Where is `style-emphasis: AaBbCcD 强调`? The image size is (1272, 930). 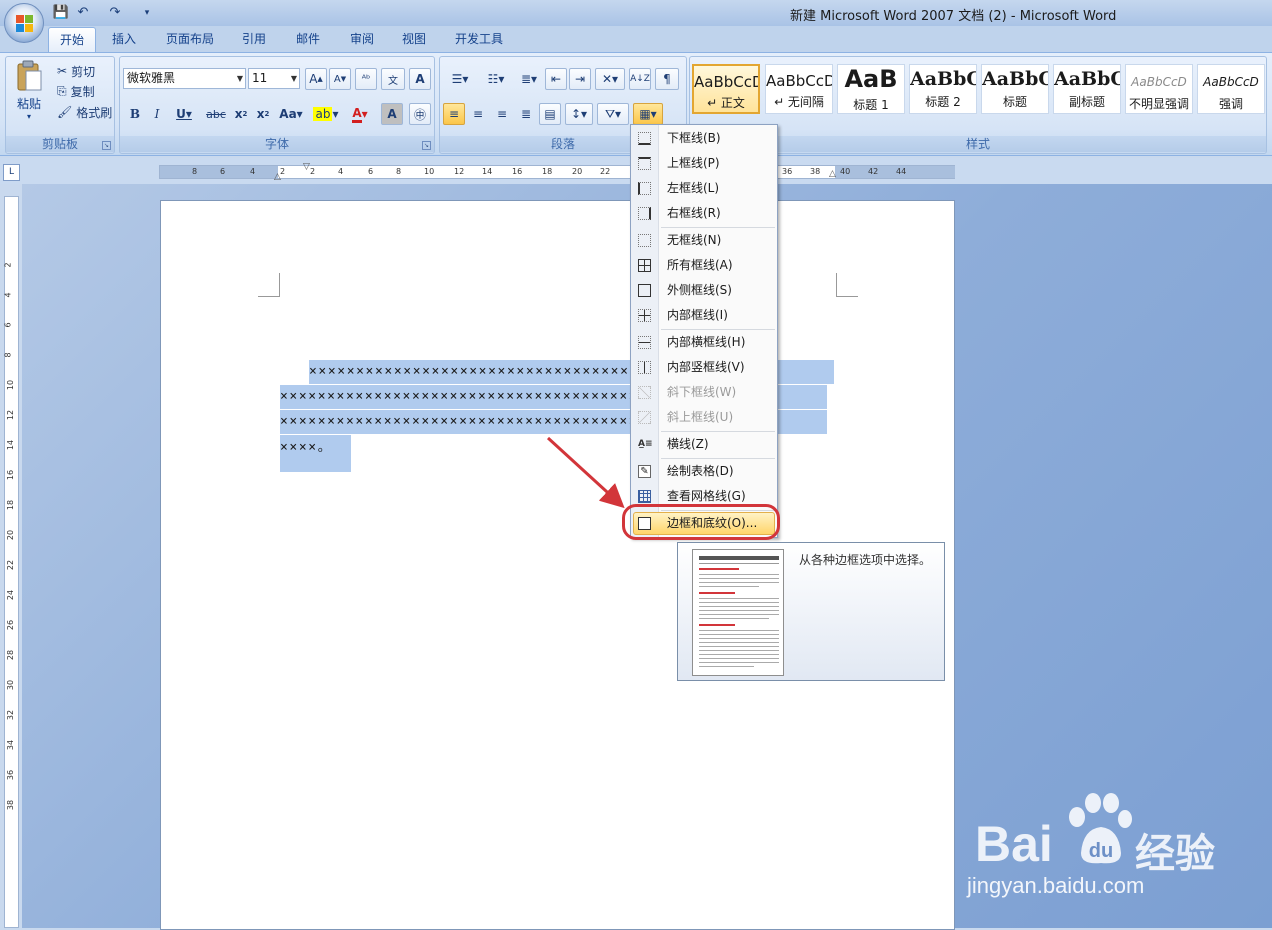
style-emphasis: AaBbCcD 强调 is located at coordinates (1231, 89).